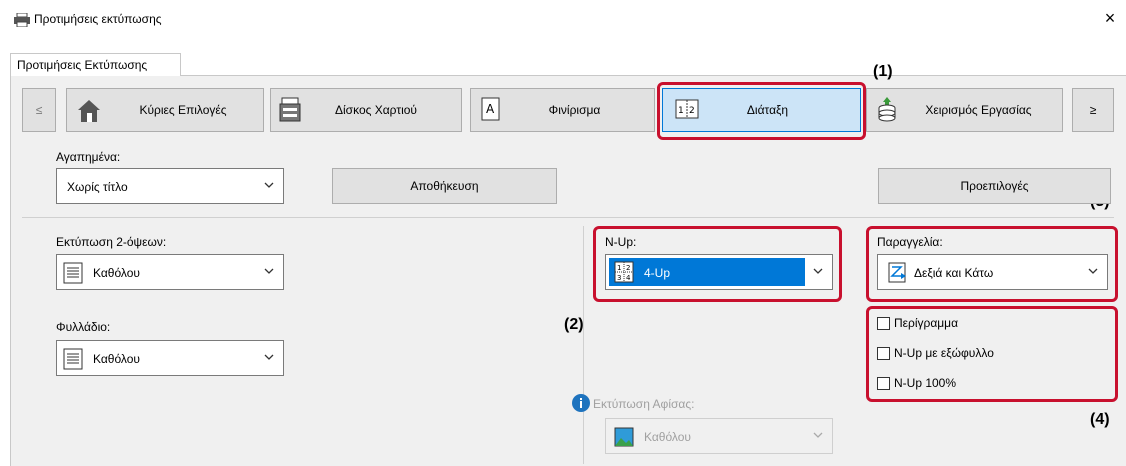 Image resolution: width=1126 pixels, height=466 pixels. I want to click on duplex-dropdown: Καθόλου, so click(170, 272).